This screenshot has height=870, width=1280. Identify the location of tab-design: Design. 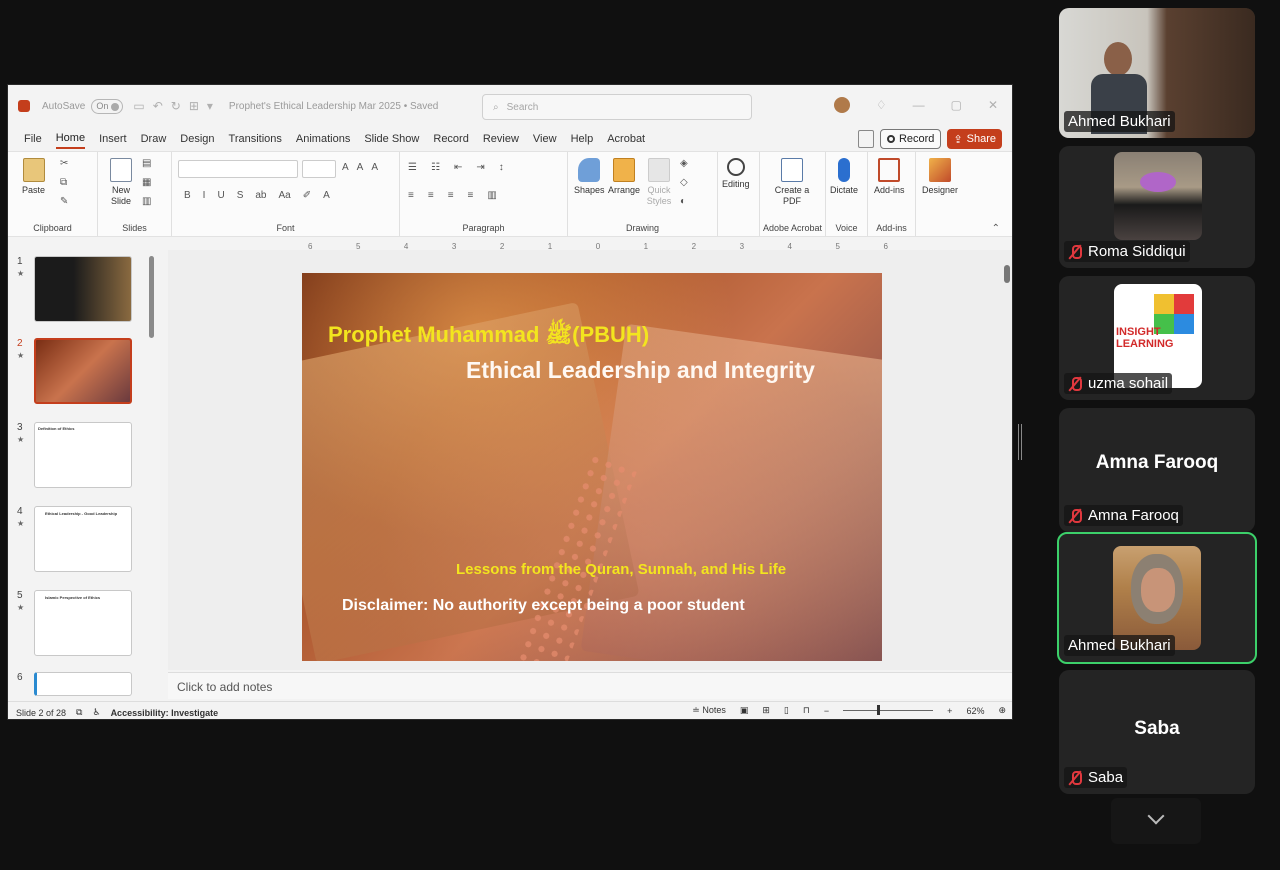
(197, 139).